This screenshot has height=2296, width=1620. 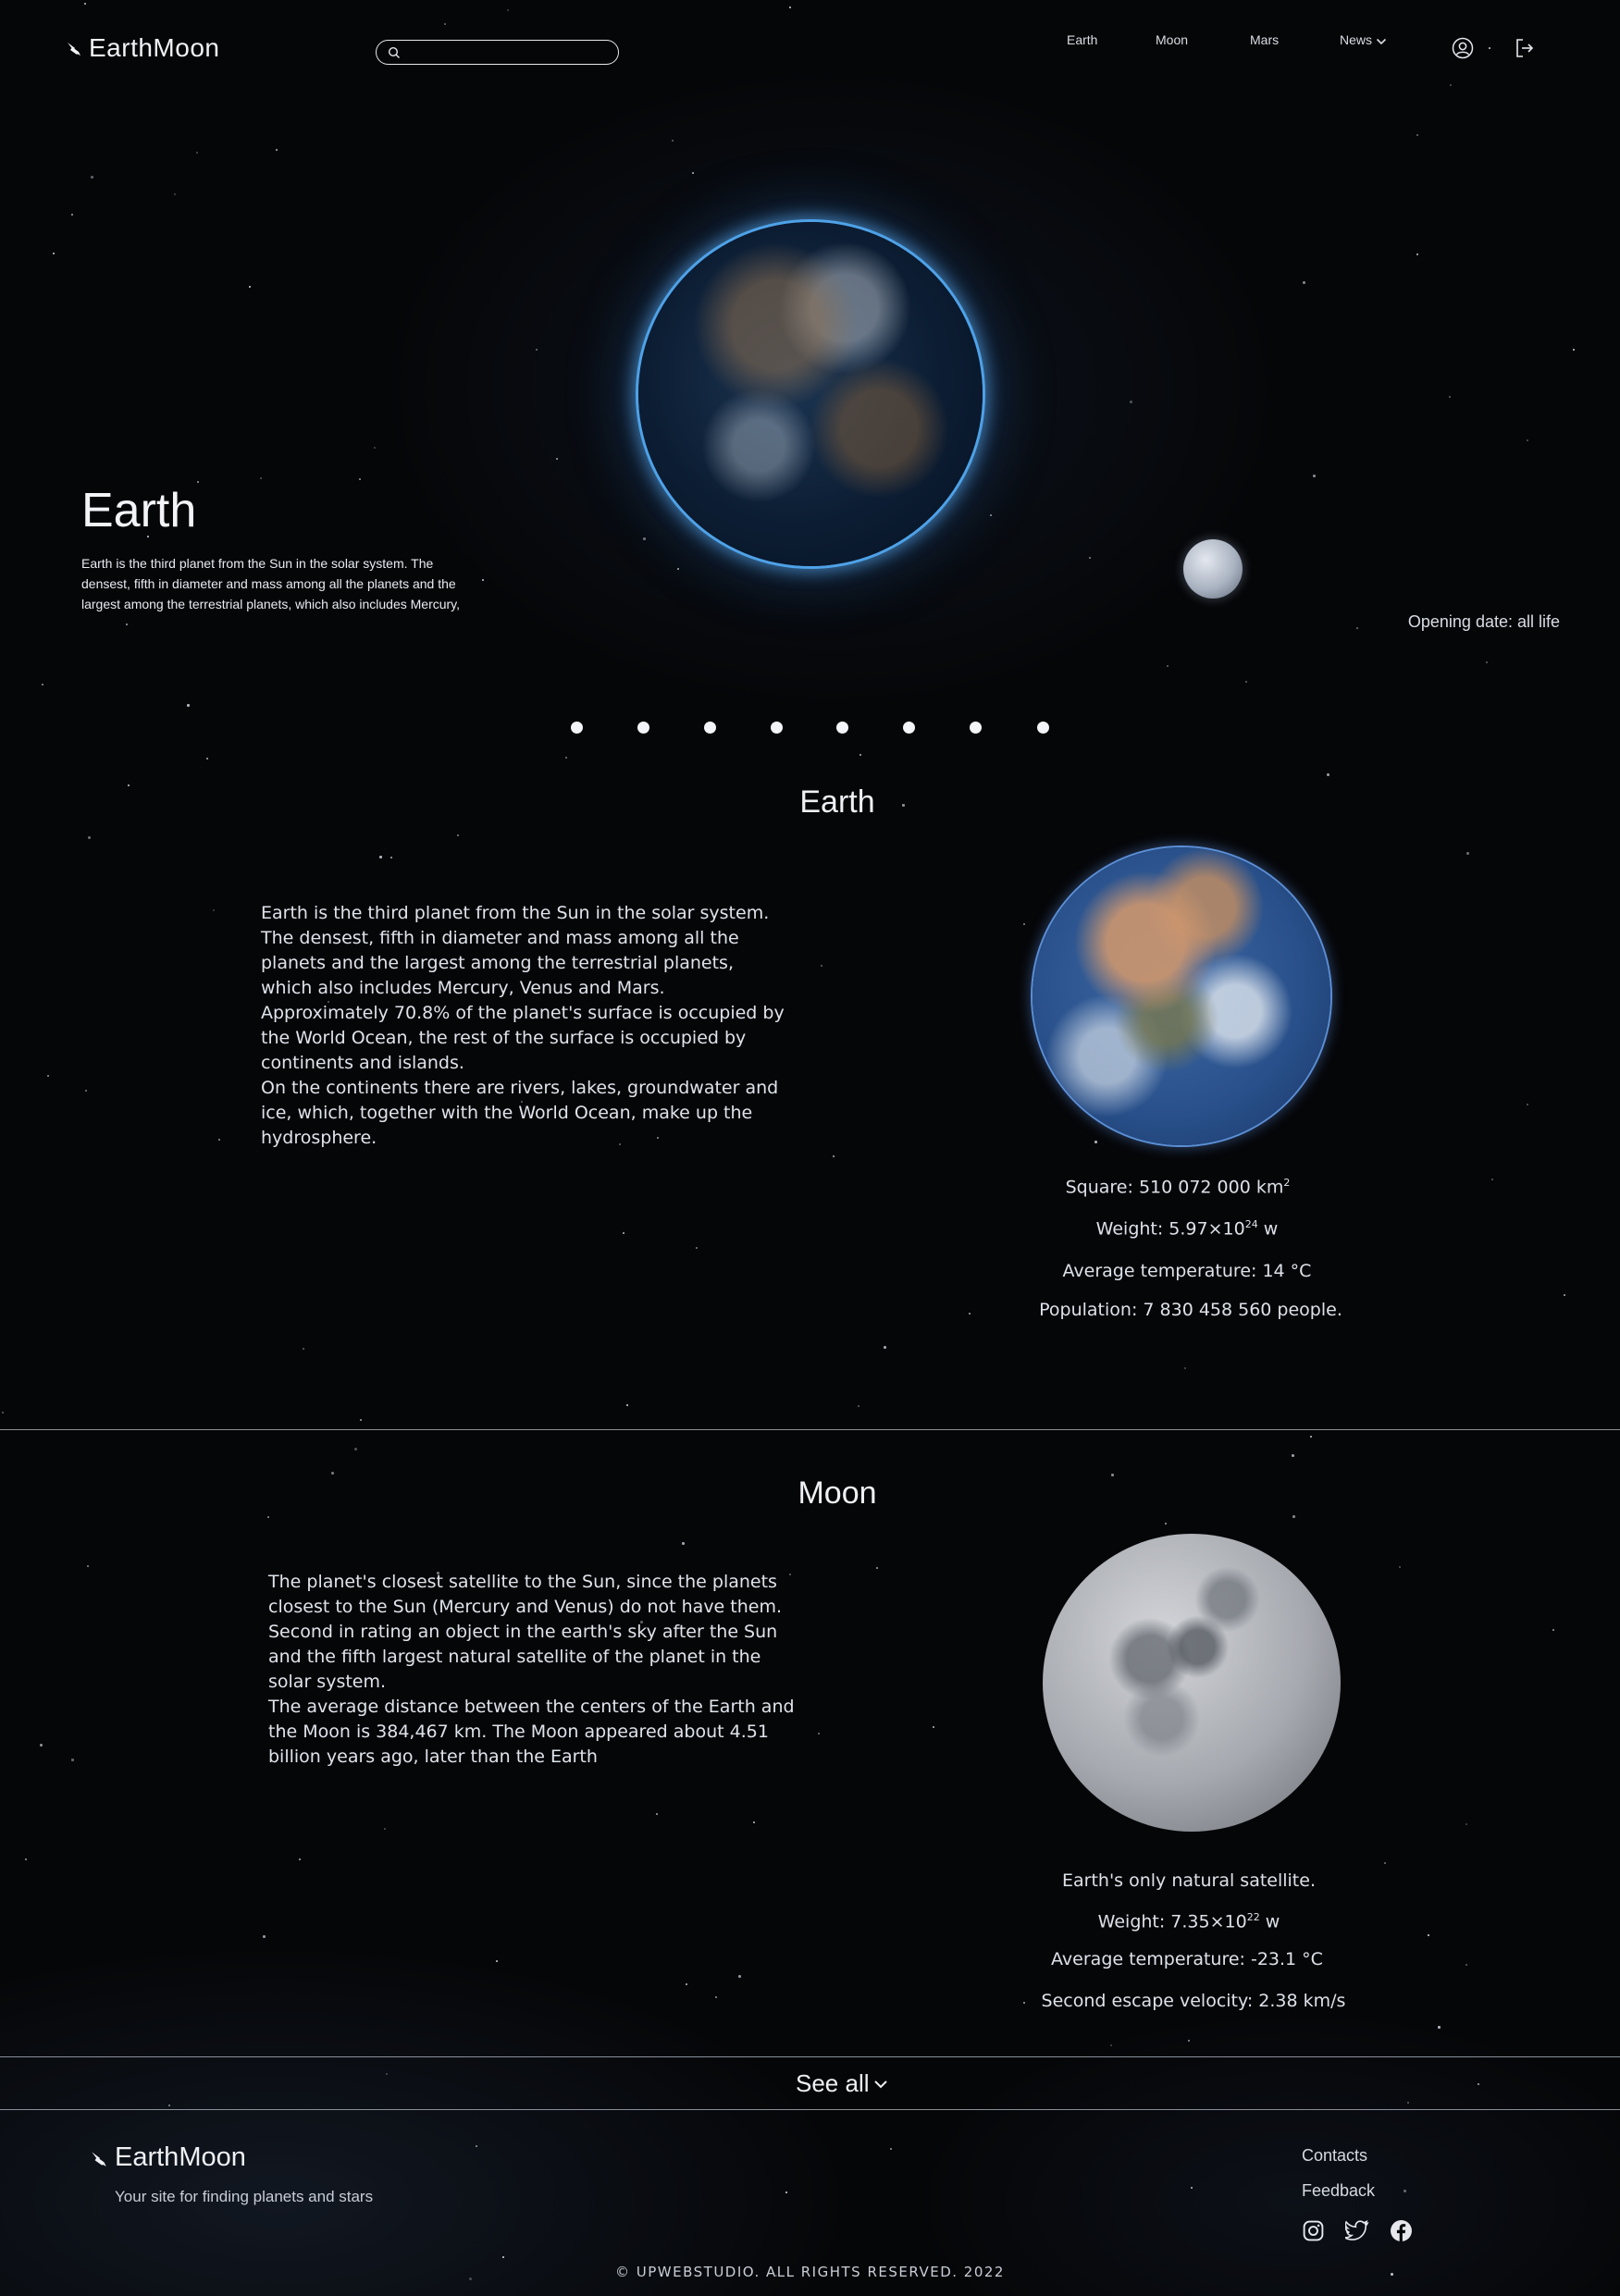 I want to click on nav-item-news: News, so click(x=1363, y=39).